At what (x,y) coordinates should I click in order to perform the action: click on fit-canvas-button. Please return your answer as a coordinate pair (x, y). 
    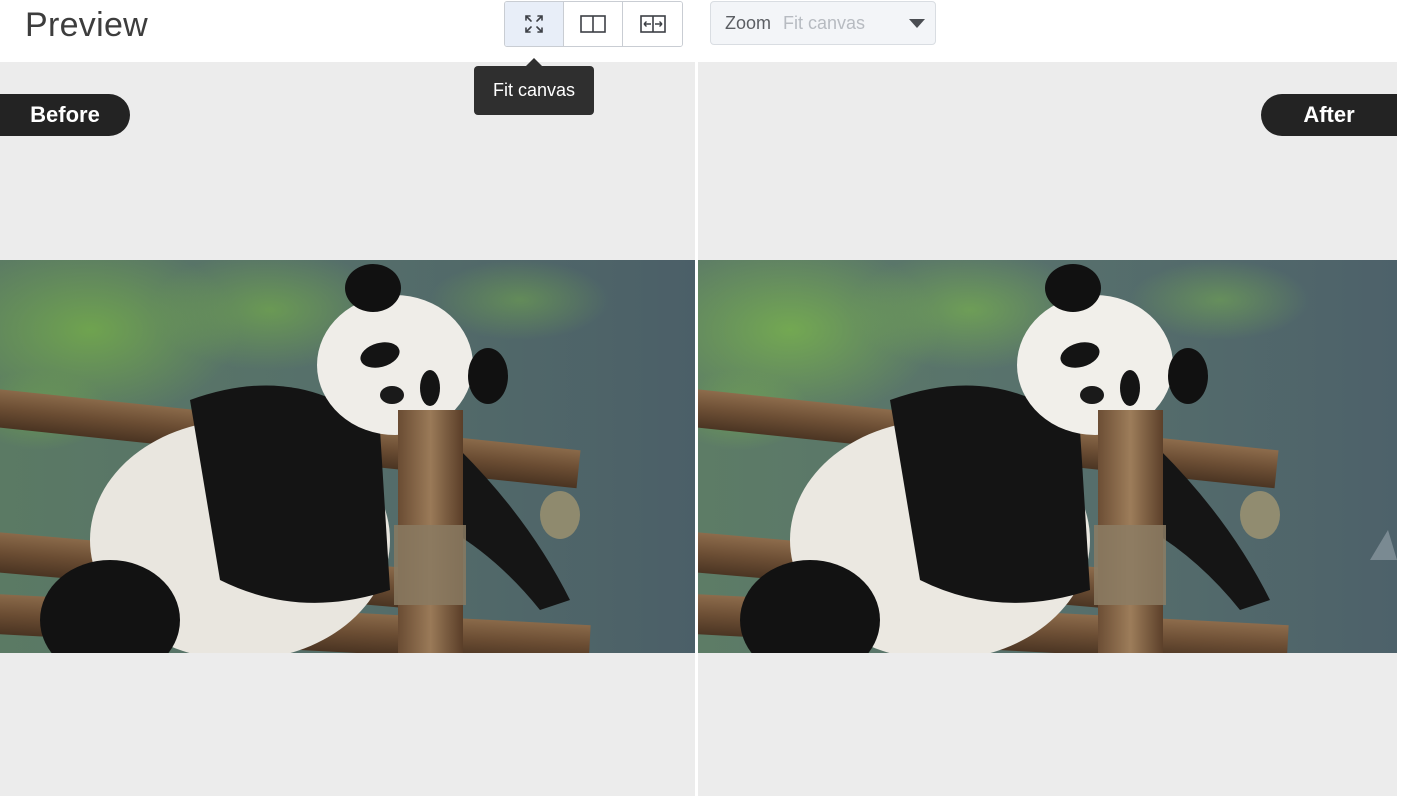
    Looking at the image, I should click on (534, 24).